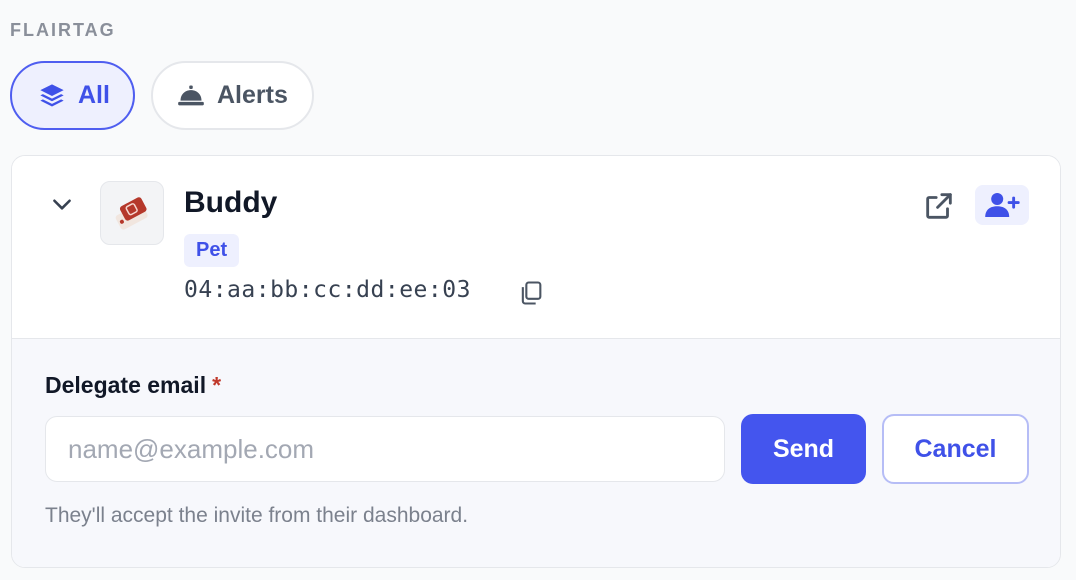 Image resolution: width=1076 pixels, height=580 pixels. I want to click on filter-alerts-label: Alerts, so click(252, 95).